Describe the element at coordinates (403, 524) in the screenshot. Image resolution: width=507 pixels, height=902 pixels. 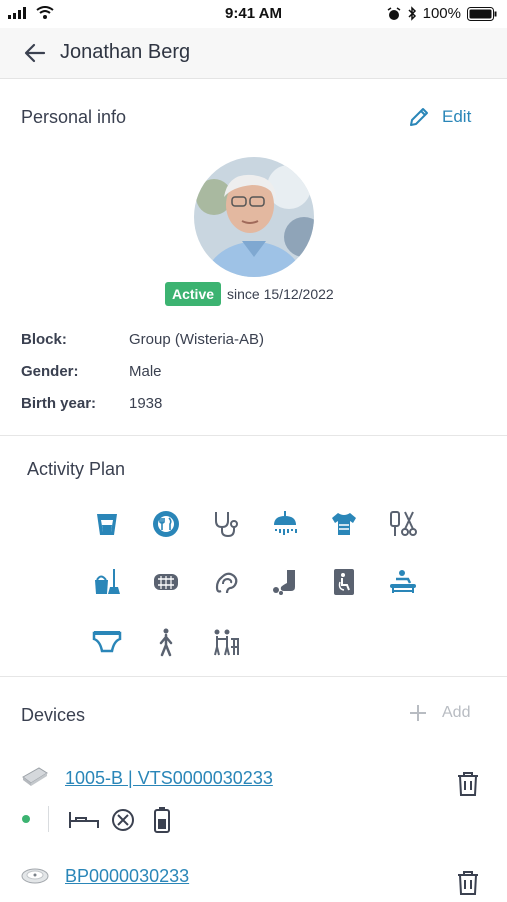
I see `nail-care-icon` at that location.